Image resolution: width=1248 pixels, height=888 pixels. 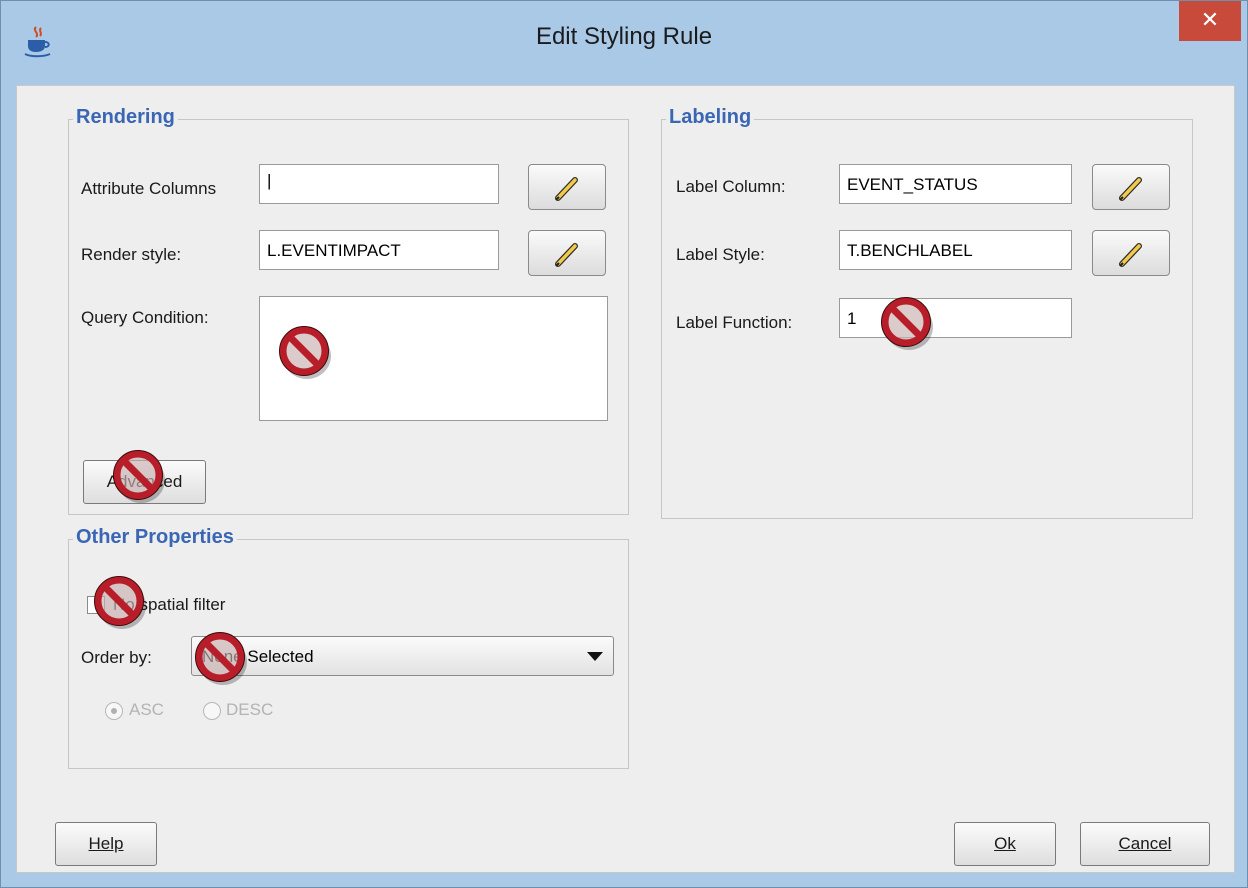 I want to click on label-style-edit-button, so click(x=1131, y=253).